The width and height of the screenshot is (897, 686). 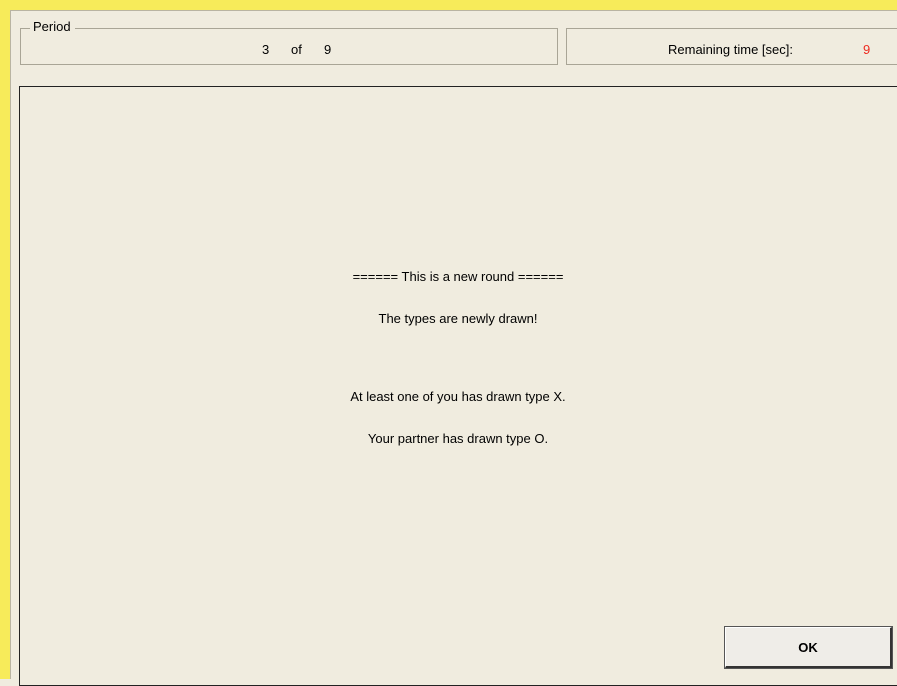 I want to click on type-x-message: At least one of you has drawn type X., so click(x=458, y=396).